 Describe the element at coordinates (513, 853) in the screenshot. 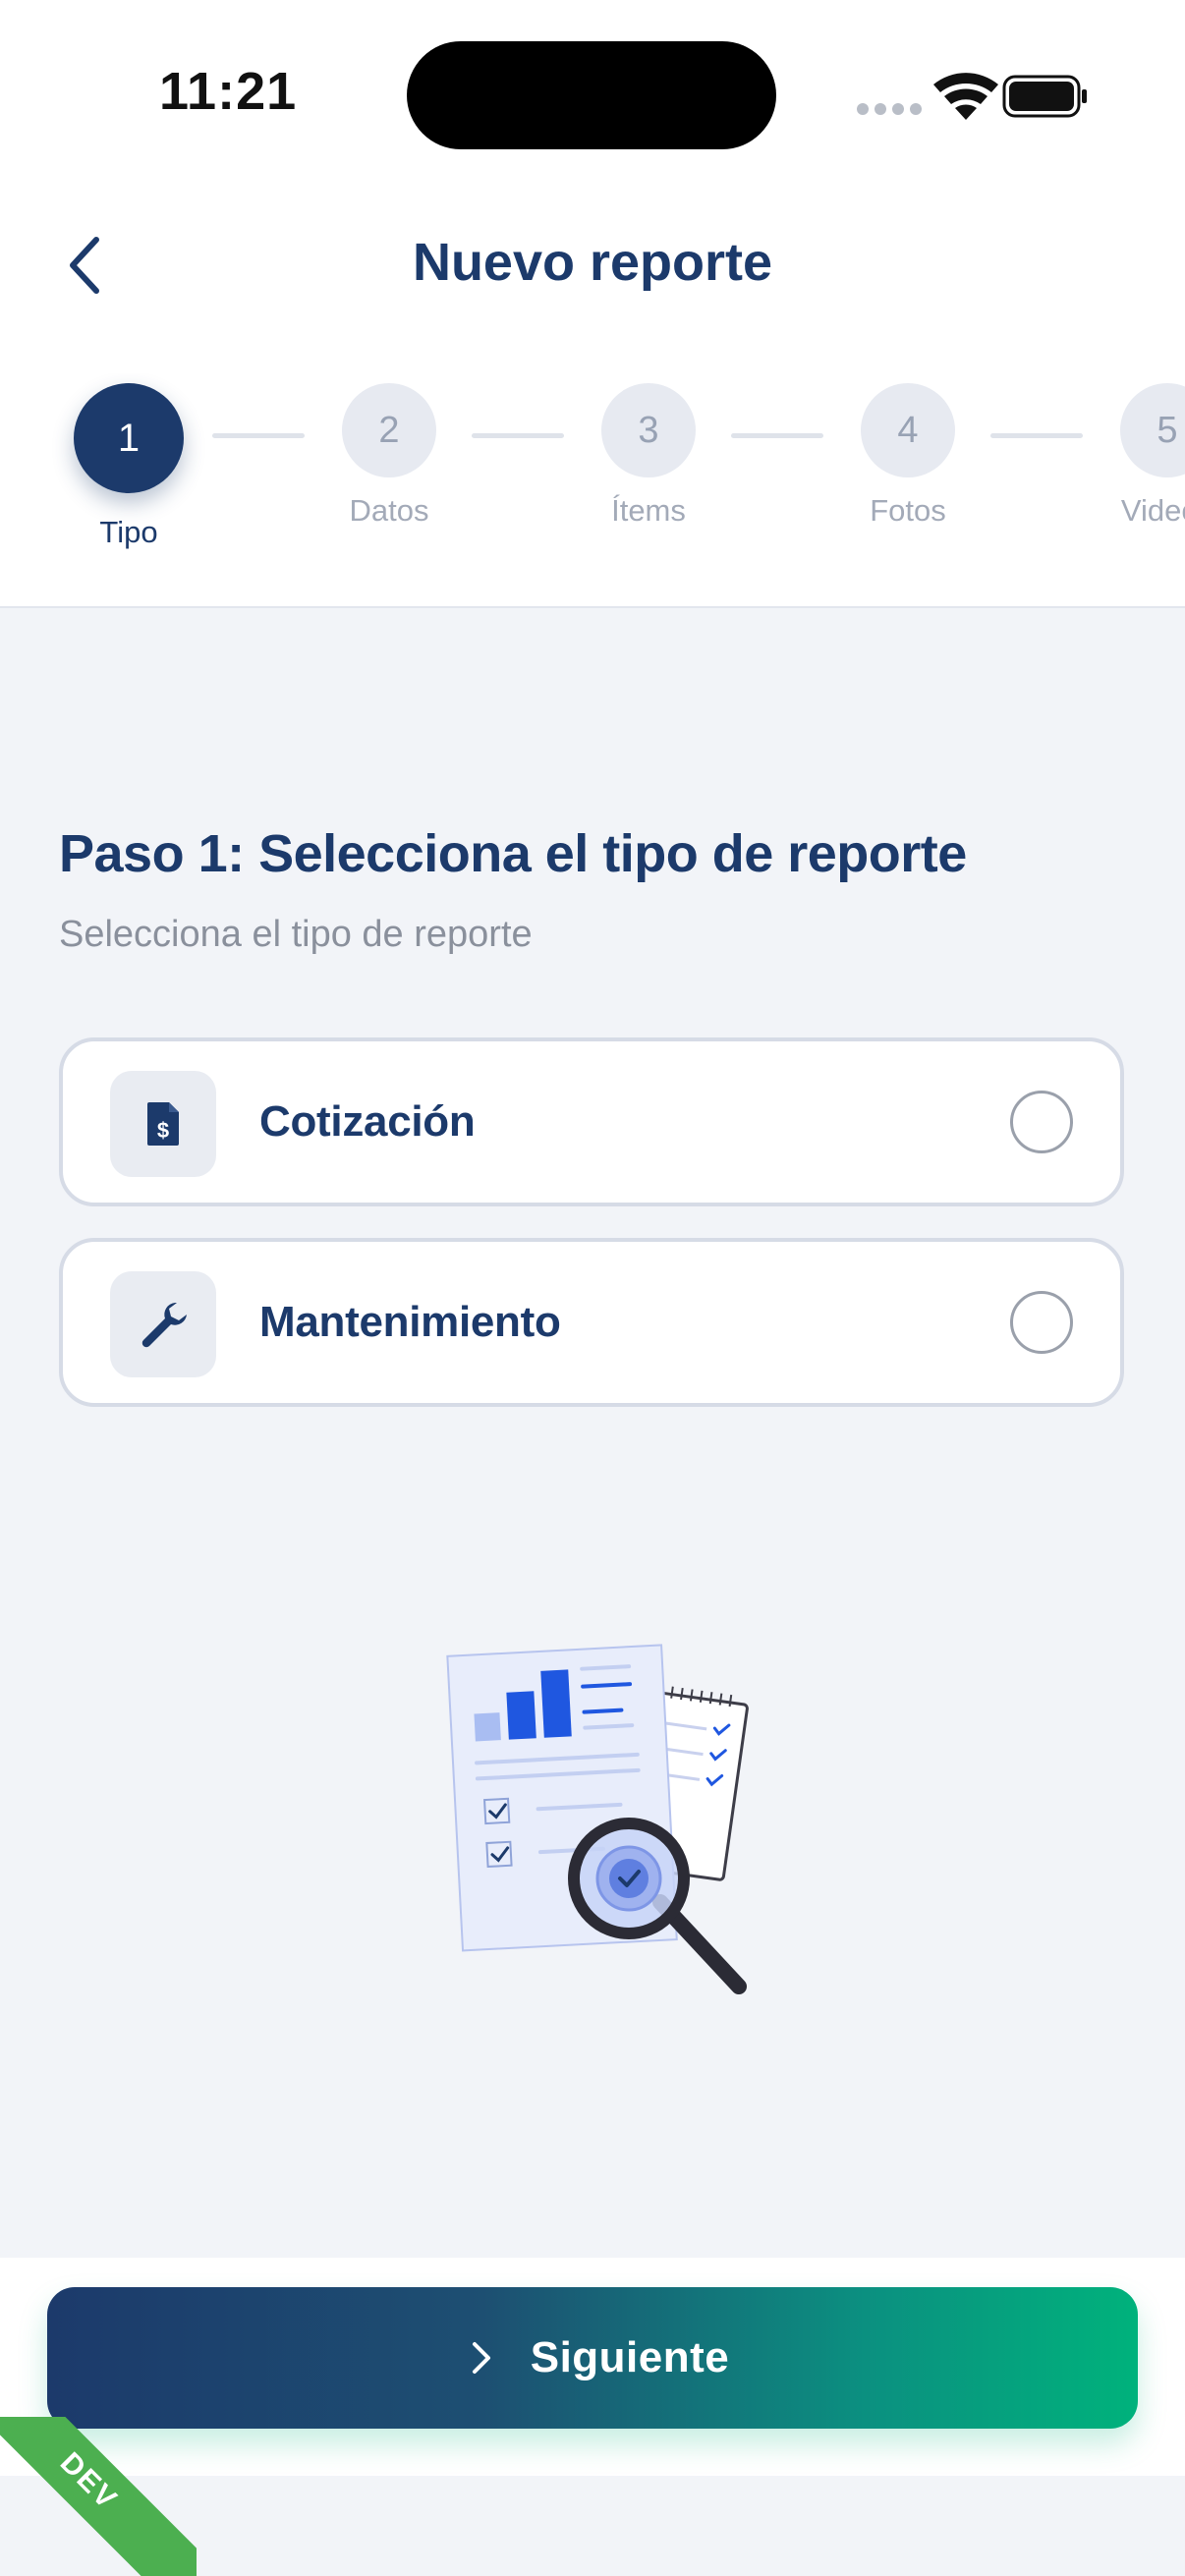

I see `step-heading: Paso 1: Selecciona el tipo de reporte` at that location.